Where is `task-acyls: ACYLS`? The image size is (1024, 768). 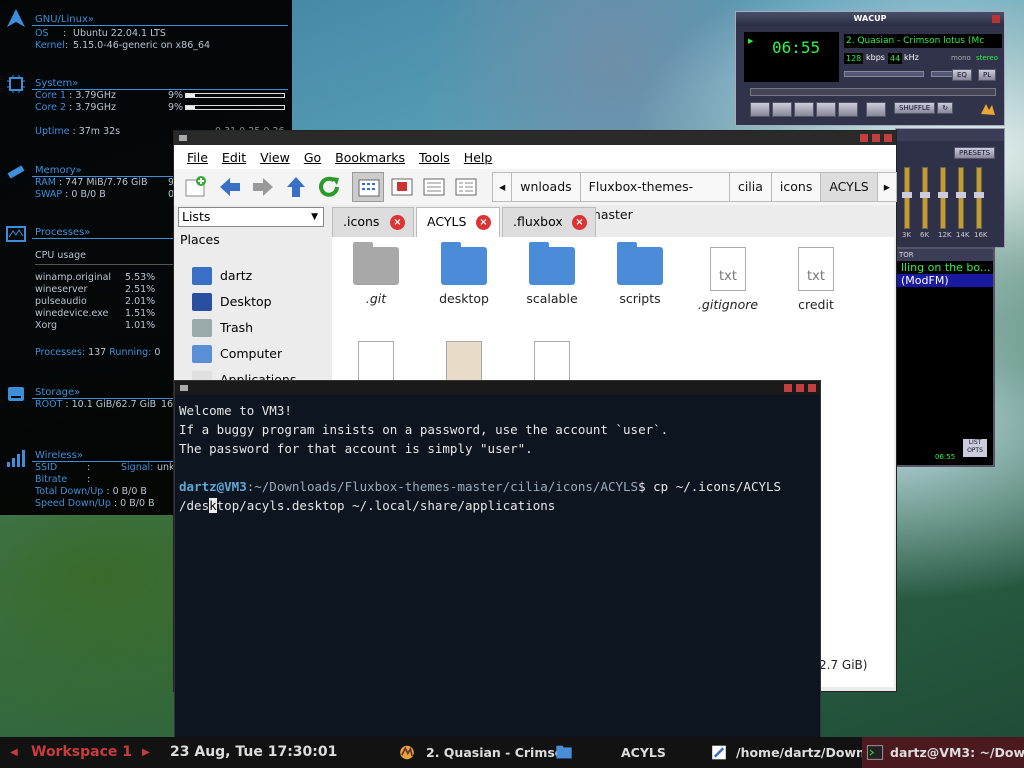
task-acyls: ACYLS is located at coordinates (643, 752).